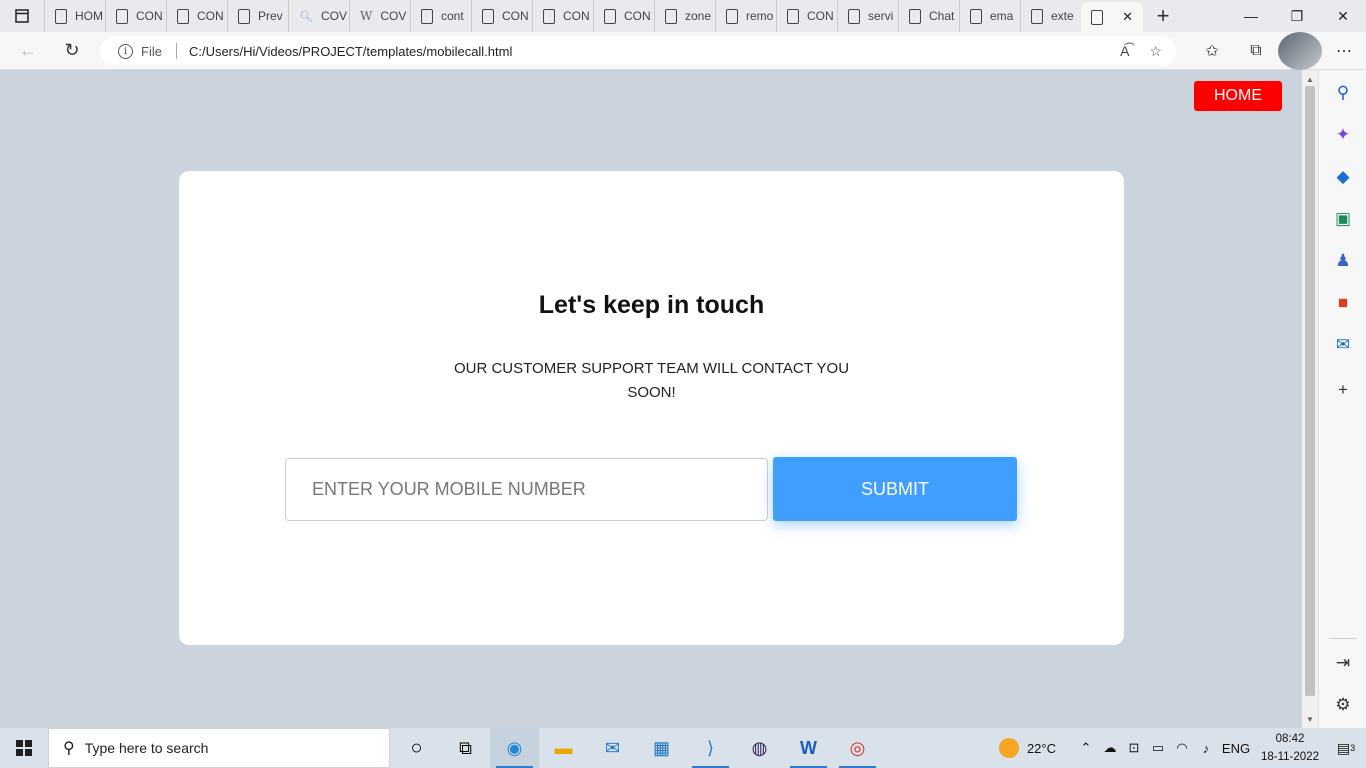  Describe the element at coordinates (1002, 16) in the screenshot. I see `tab-label: ema` at that location.